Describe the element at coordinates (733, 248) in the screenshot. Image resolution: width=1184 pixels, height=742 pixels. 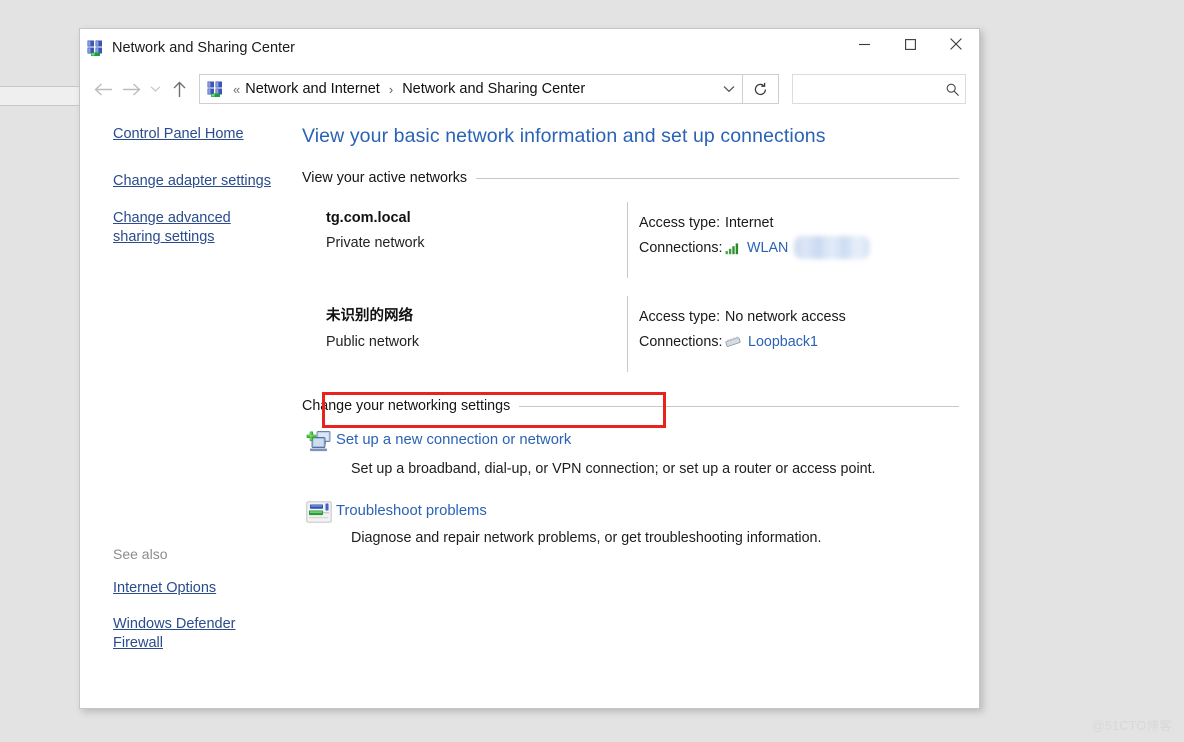
I see `wifi-signal-icon` at that location.